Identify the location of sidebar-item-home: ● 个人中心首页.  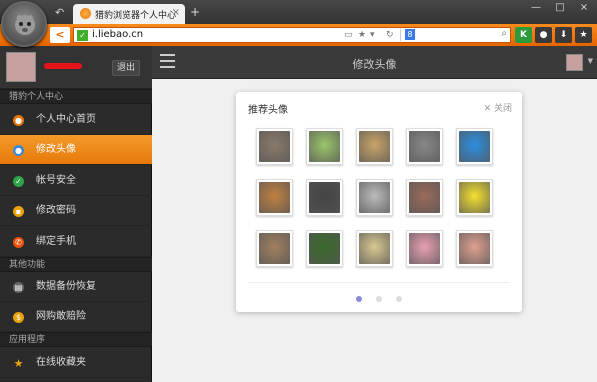
(76, 120).